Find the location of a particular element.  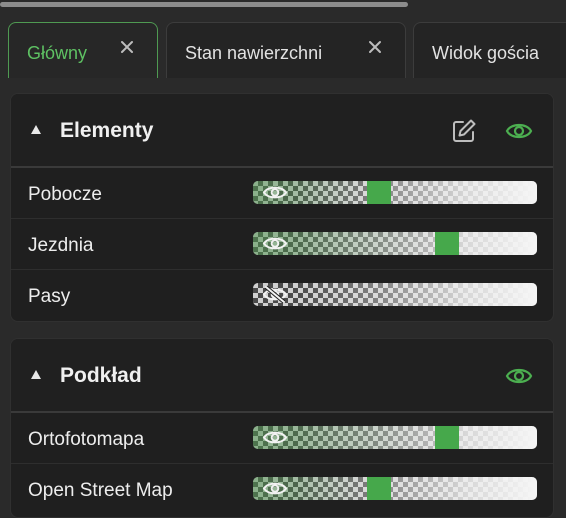

panel-header: Podkład is located at coordinates (282, 375).